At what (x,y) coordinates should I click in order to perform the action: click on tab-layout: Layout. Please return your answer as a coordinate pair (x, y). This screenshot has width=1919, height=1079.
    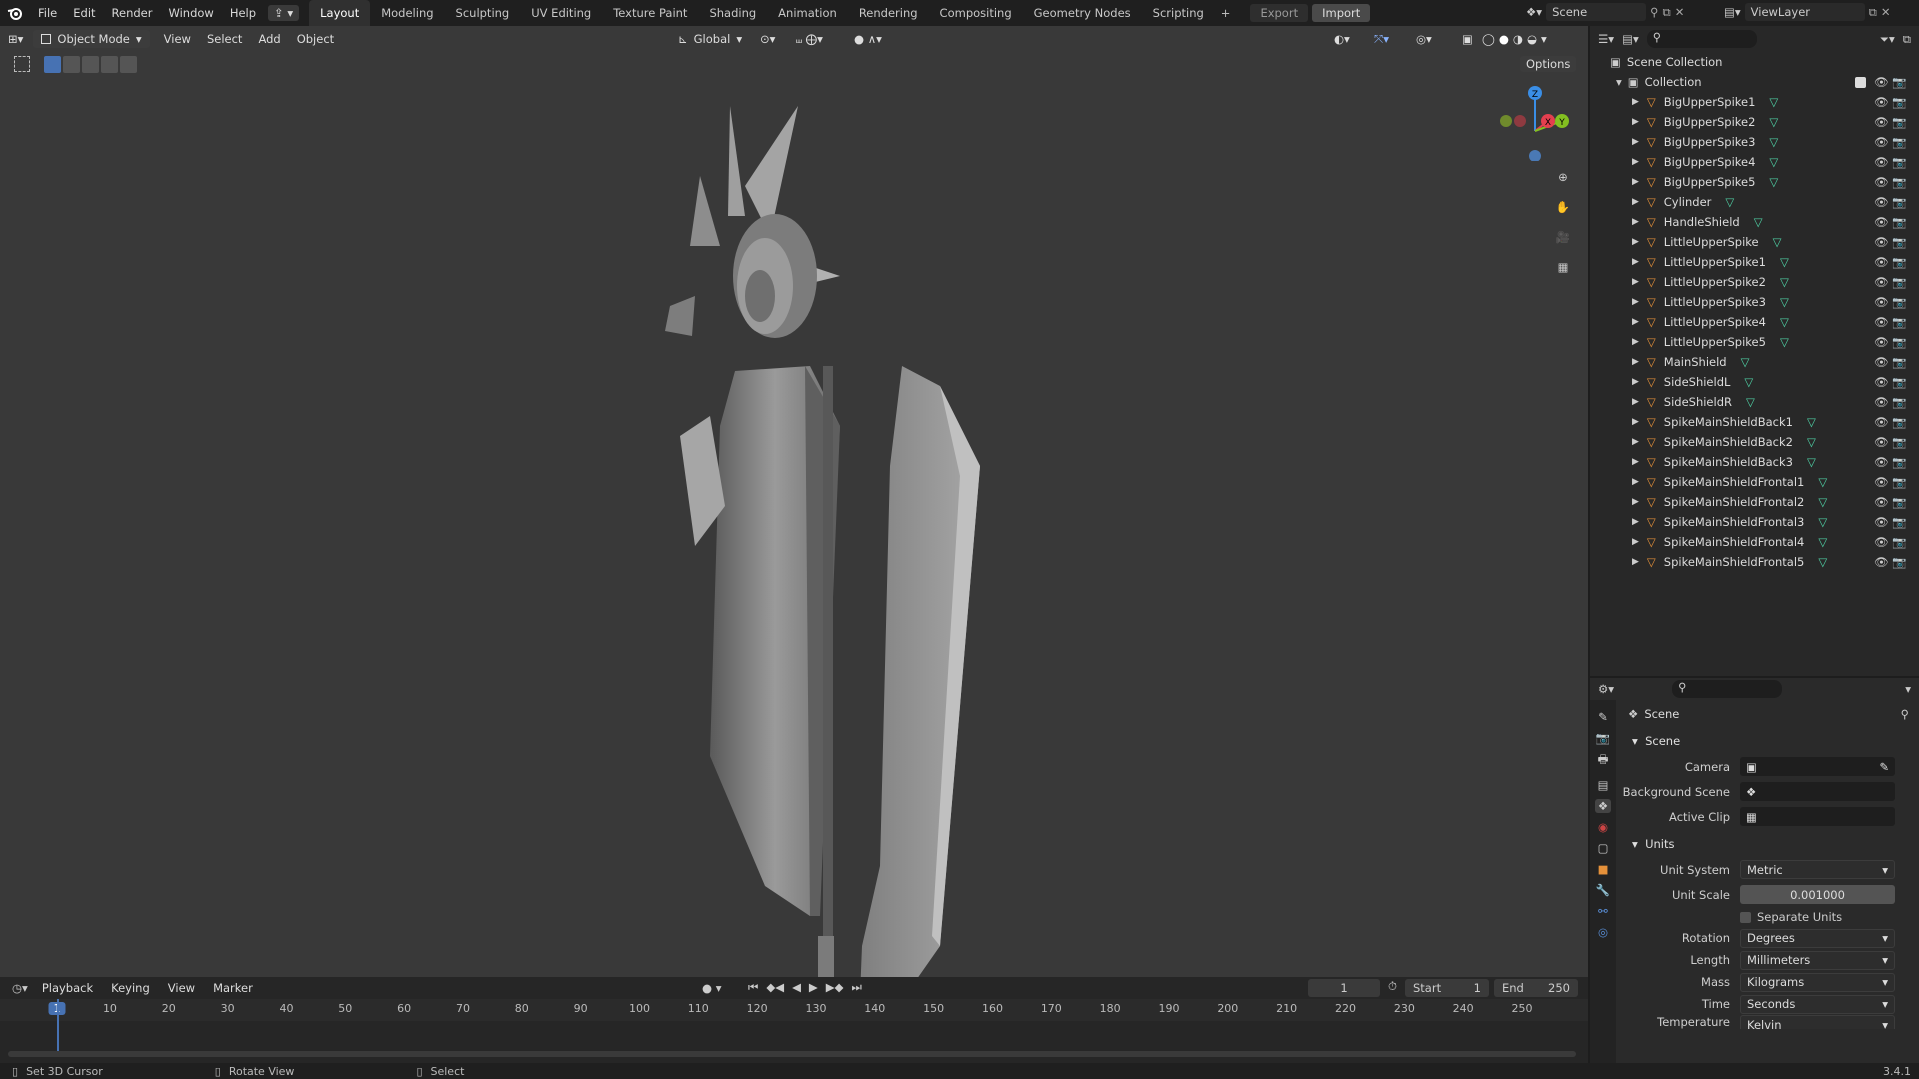
    Looking at the image, I should click on (340, 13).